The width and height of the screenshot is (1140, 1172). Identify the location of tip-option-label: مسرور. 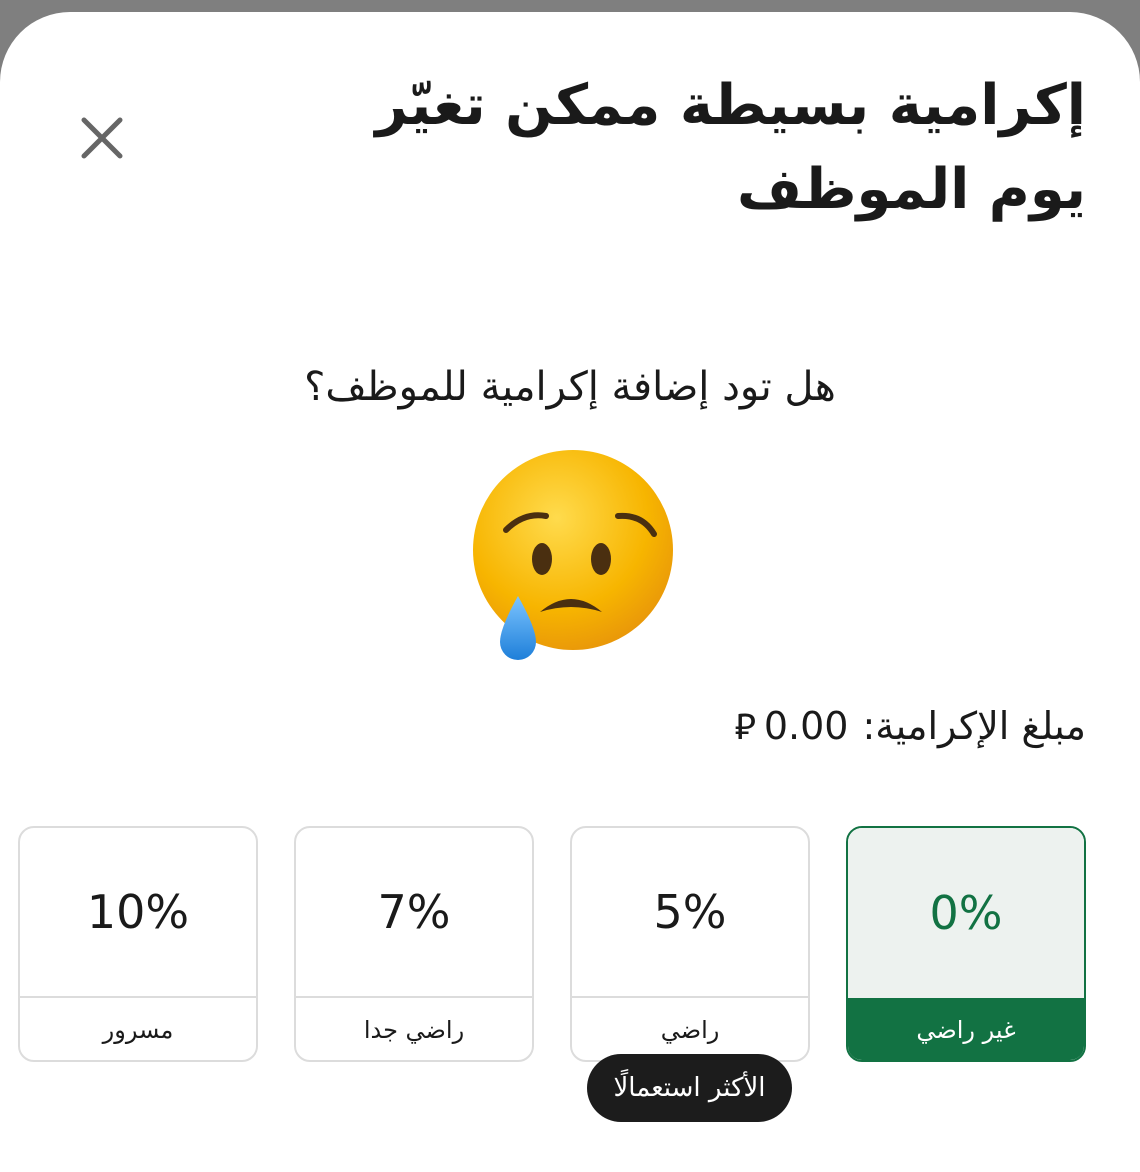
(138, 1030).